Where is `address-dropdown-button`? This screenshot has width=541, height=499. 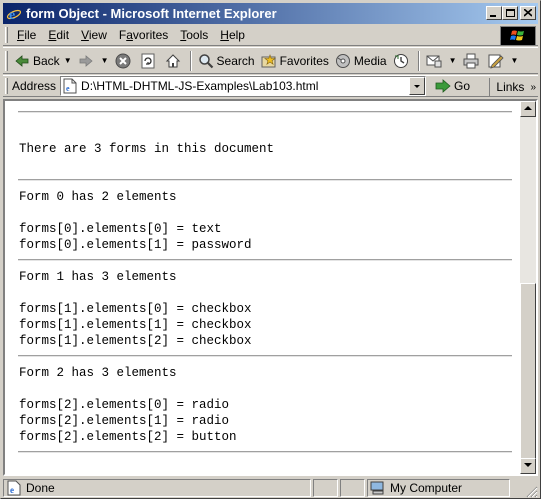 address-dropdown-button is located at coordinates (417, 86).